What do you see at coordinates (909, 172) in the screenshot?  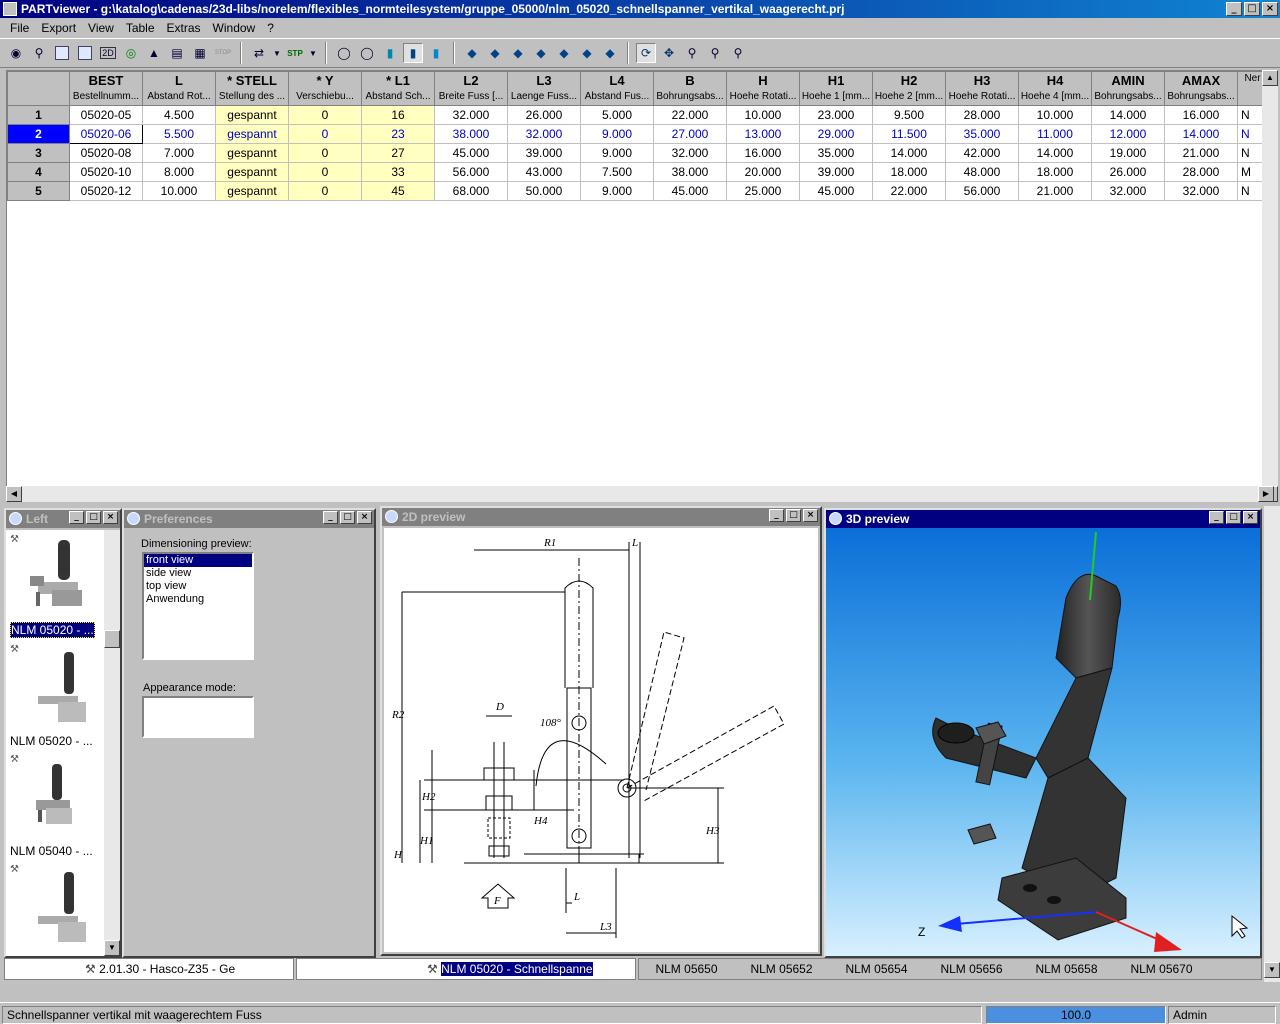 I see `table-cell: 18.000` at bounding box center [909, 172].